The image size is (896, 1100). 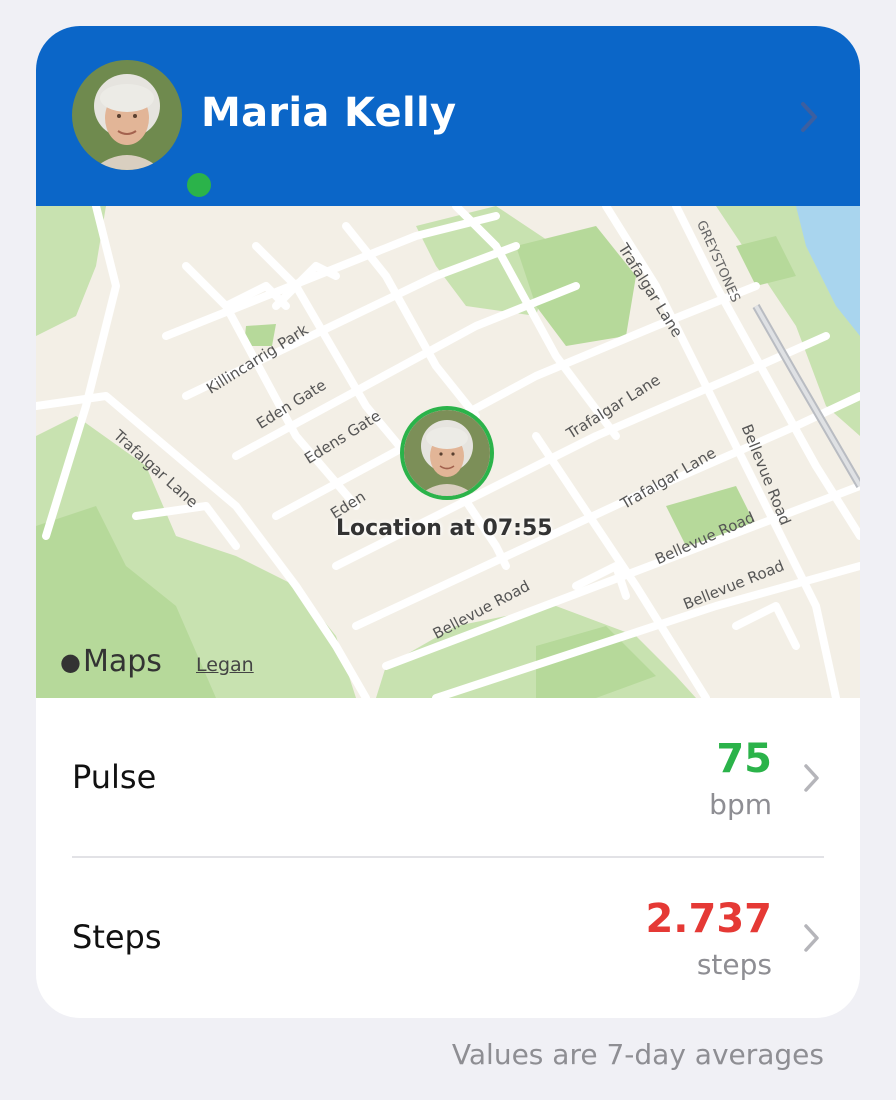 What do you see at coordinates (329, 113) in the screenshot?
I see `contact-name: Maria Kelly` at bounding box center [329, 113].